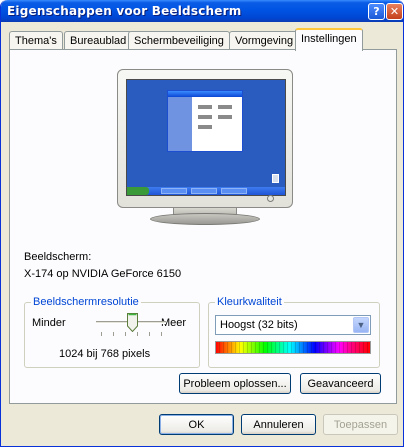 This screenshot has width=404, height=447. I want to click on help-button: ?, so click(376, 11).